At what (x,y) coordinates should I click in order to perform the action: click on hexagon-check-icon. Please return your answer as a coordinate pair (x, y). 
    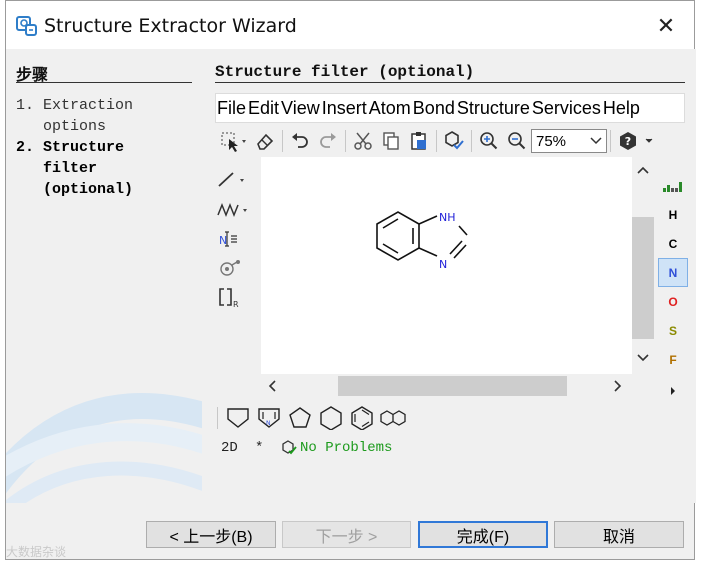
    Looking at the image, I should click on (454, 140).